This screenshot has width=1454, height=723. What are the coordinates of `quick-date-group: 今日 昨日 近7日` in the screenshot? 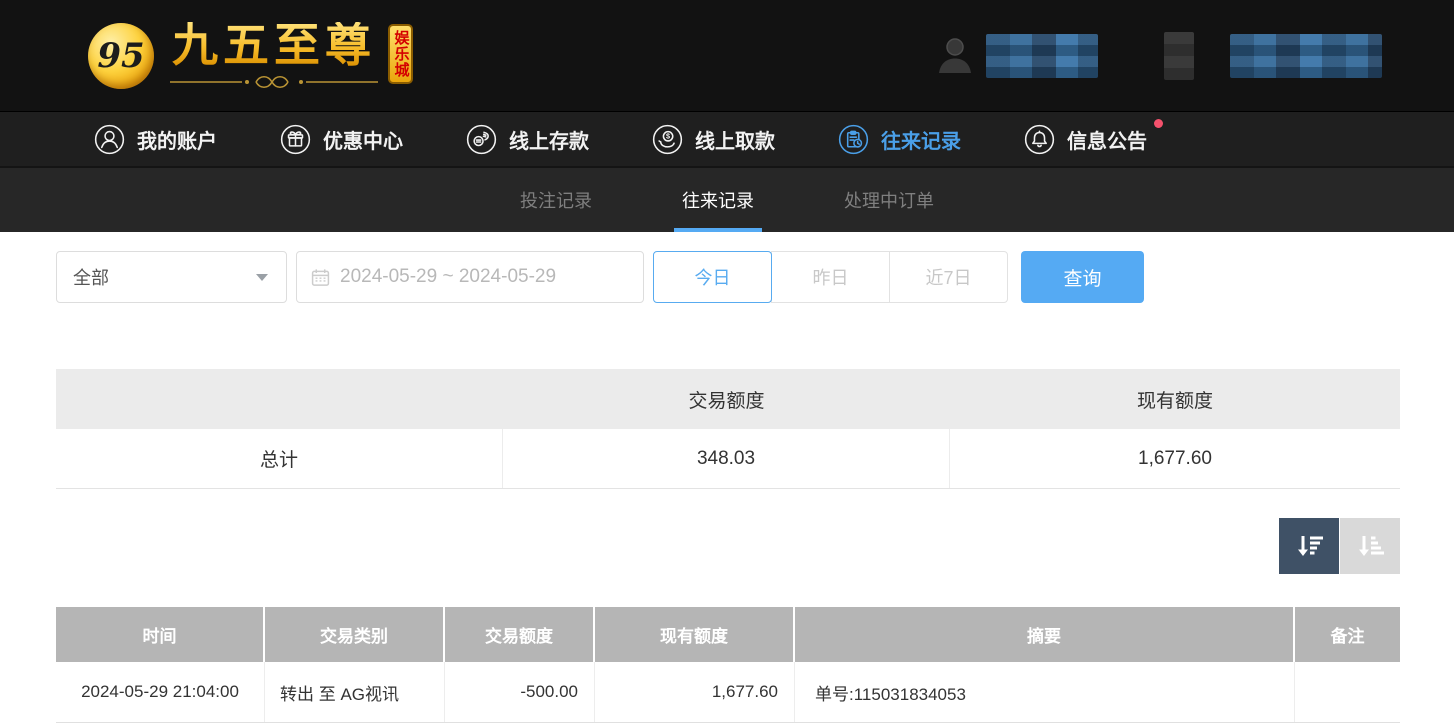 It's located at (830, 277).